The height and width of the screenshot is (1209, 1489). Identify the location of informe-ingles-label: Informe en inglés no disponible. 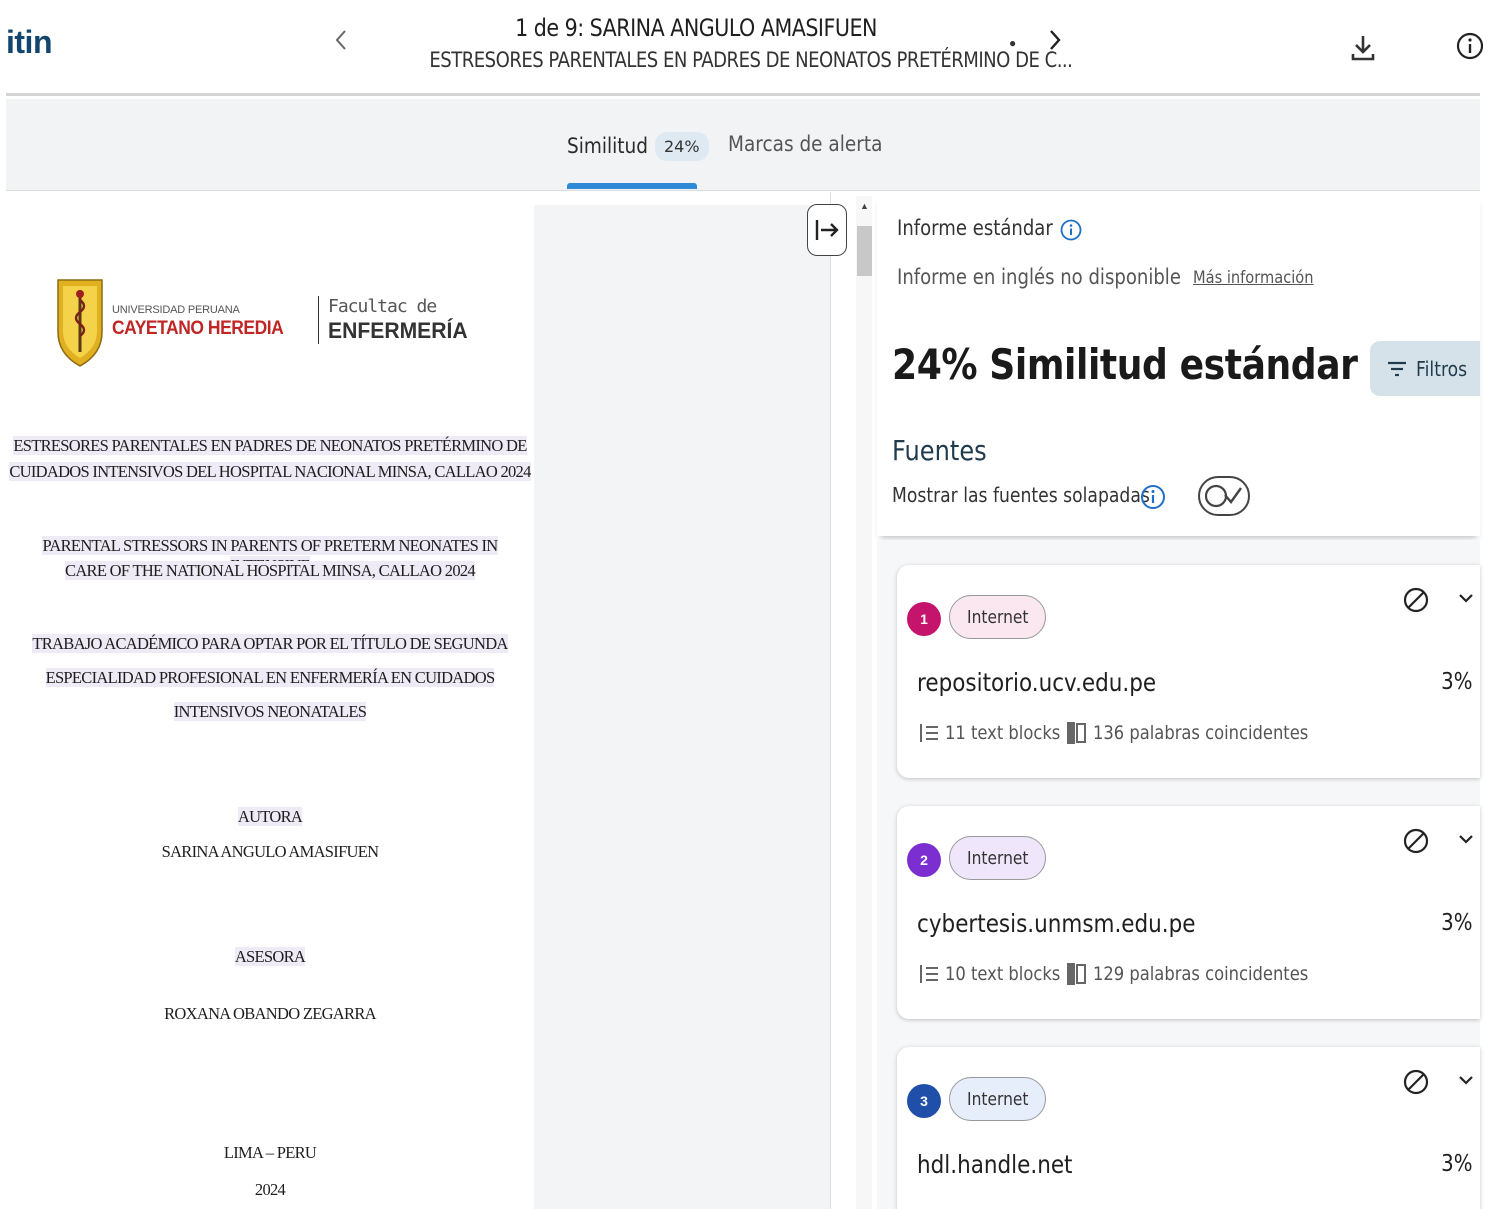
(1039, 277).